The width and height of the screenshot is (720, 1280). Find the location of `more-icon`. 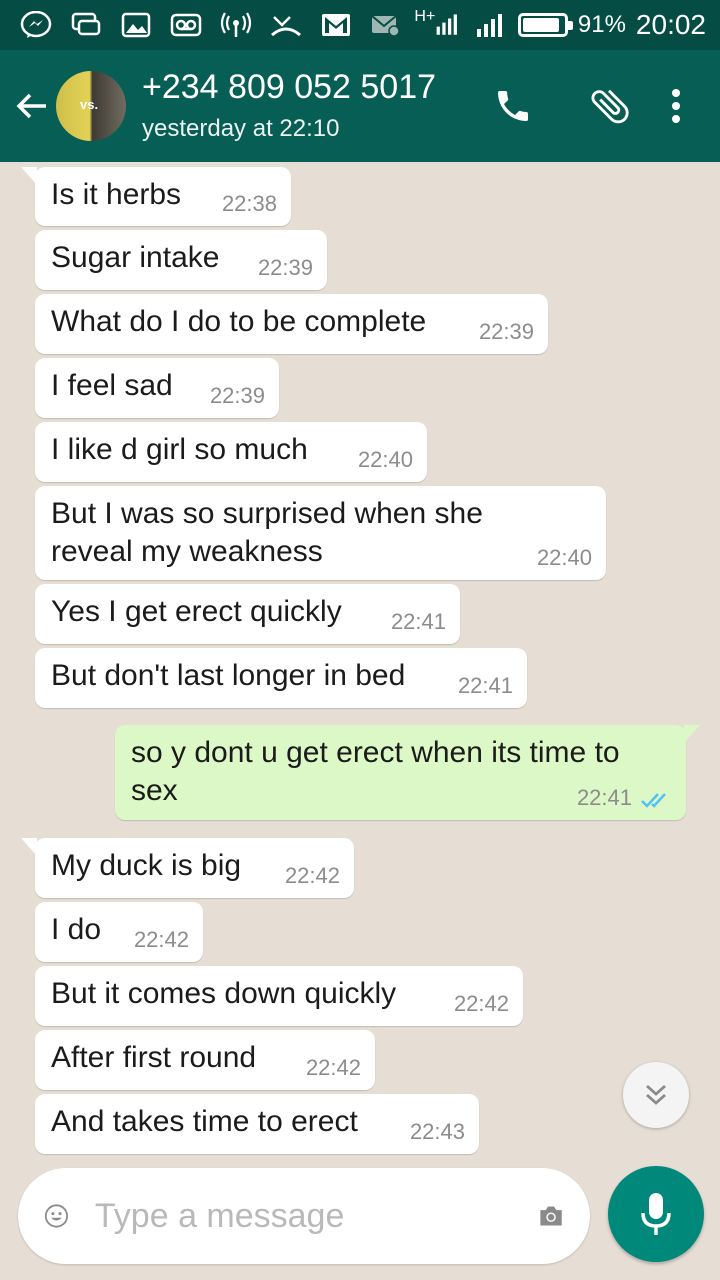

more-icon is located at coordinates (676, 106).